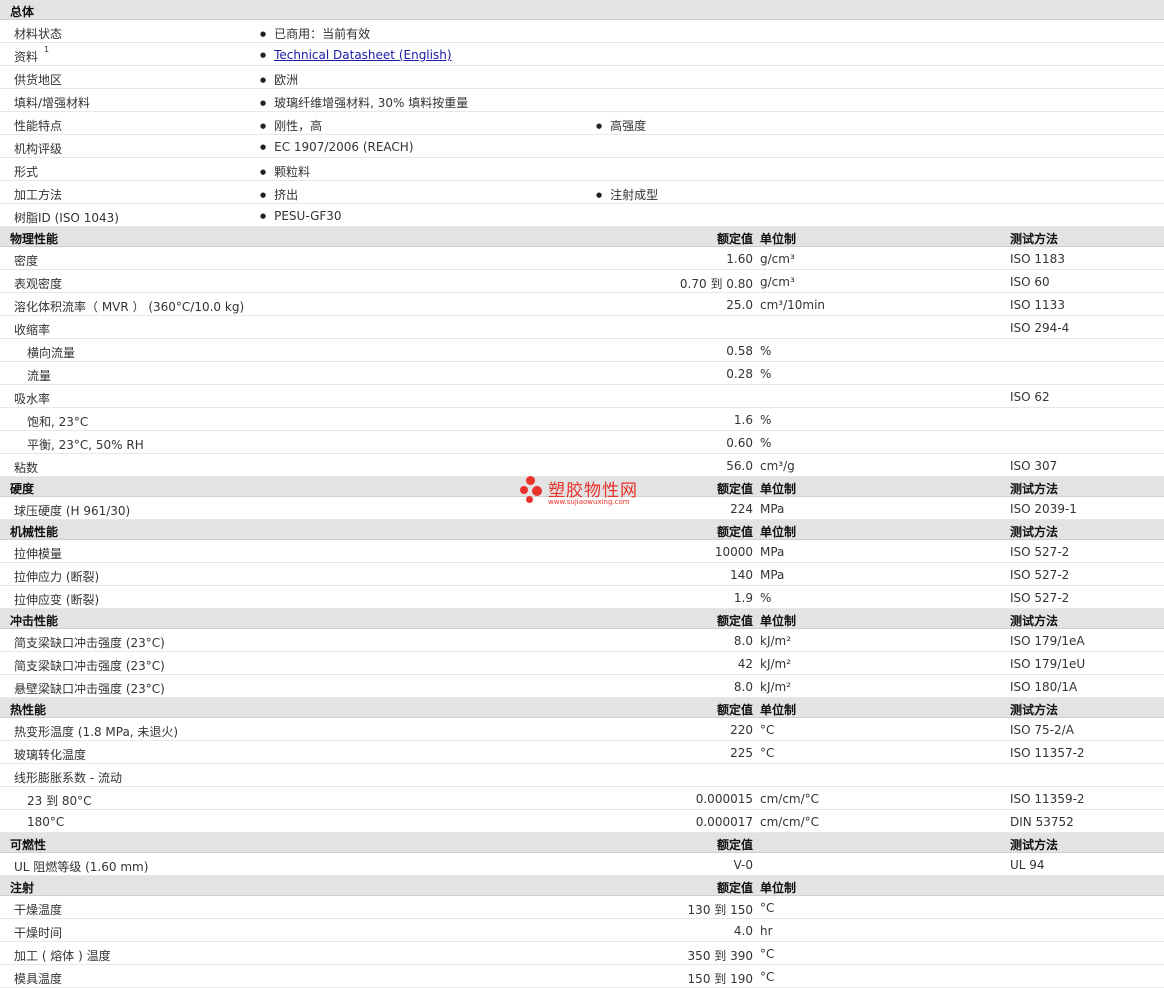 This screenshot has width=1164, height=988. Describe the element at coordinates (582, 597) in the screenshot. I see `property-row: 拉伸应变 (断裂) 1.9% ISO 527-2` at that location.